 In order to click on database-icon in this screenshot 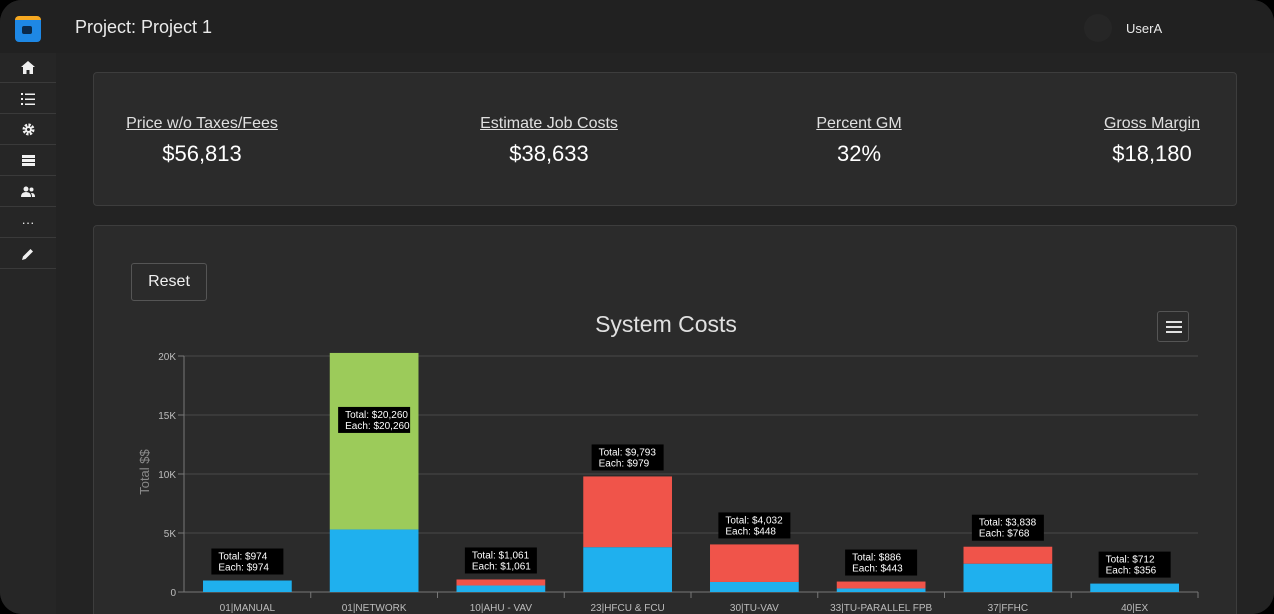, I will do `click(28, 160)`.